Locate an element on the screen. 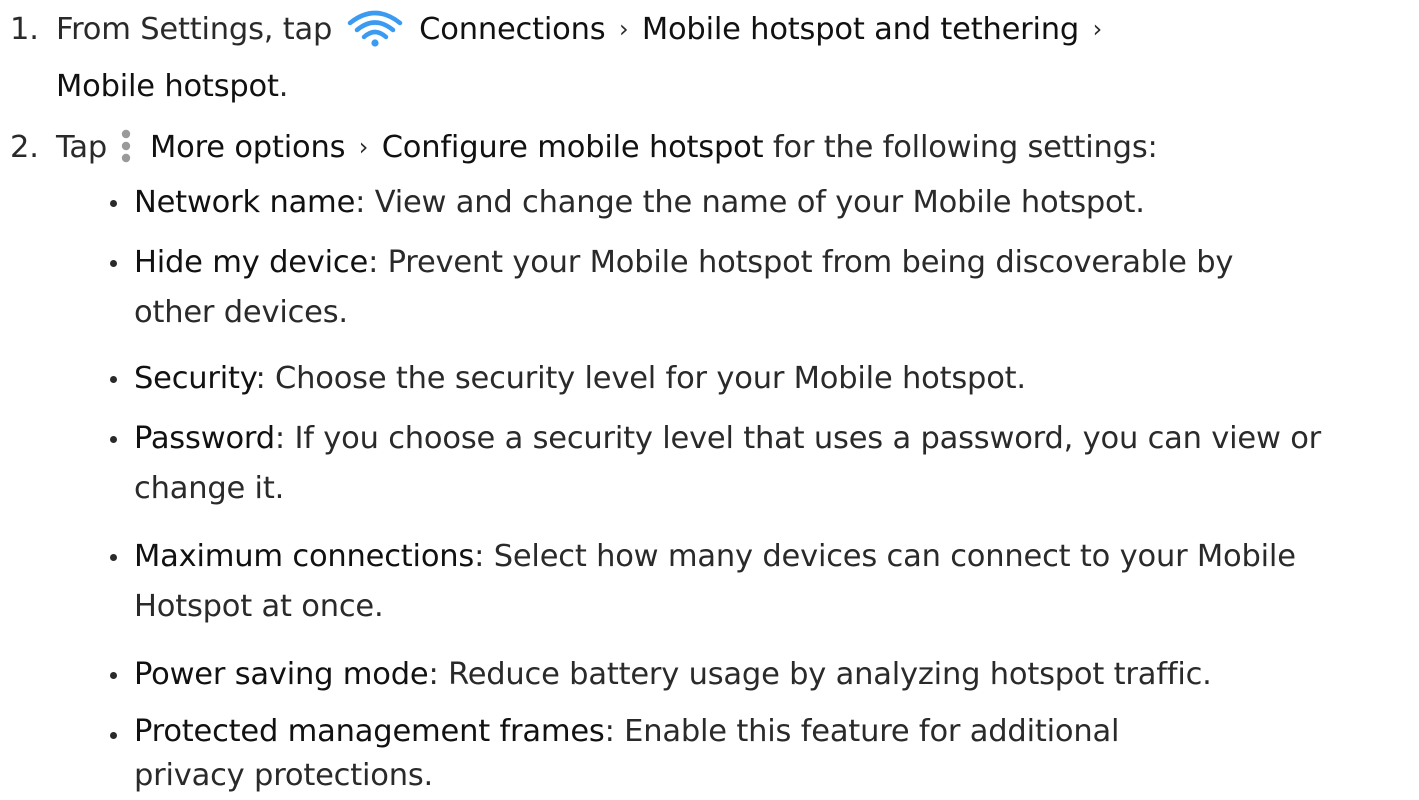 The width and height of the screenshot is (1419, 800). configure-mobile-hotspot-link: Configure mobile hotspot is located at coordinates (573, 147).